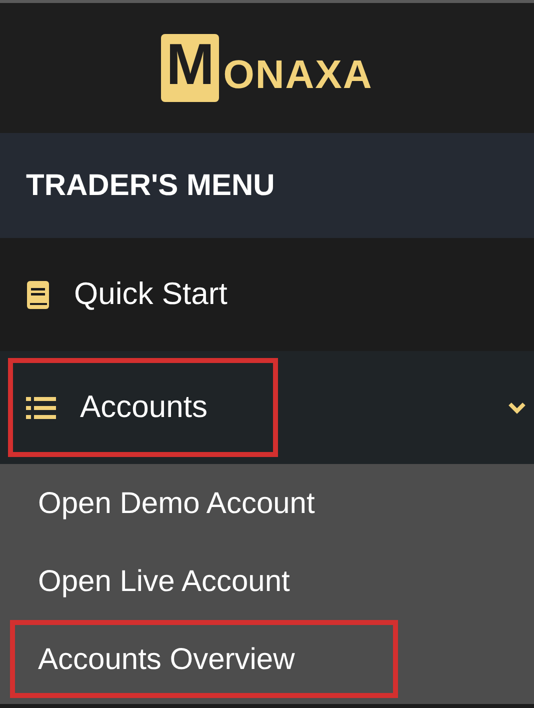 Image resolution: width=534 pixels, height=708 pixels. Describe the element at coordinates (41, 408) in the screenshot. I see `list-icon` at that location.